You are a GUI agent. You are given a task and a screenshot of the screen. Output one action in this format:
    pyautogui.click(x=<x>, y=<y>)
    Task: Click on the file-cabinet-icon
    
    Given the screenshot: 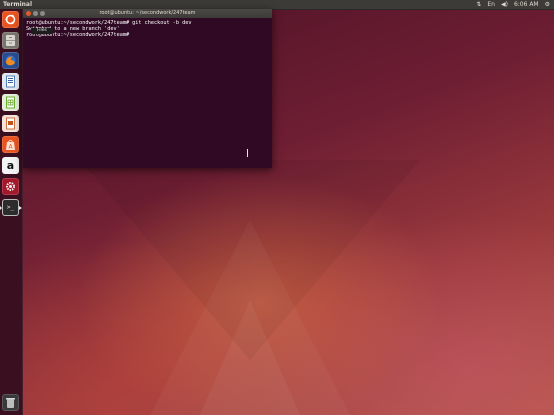 What is the action you would take?
    pyautogui.click(x=10, y=40)
    